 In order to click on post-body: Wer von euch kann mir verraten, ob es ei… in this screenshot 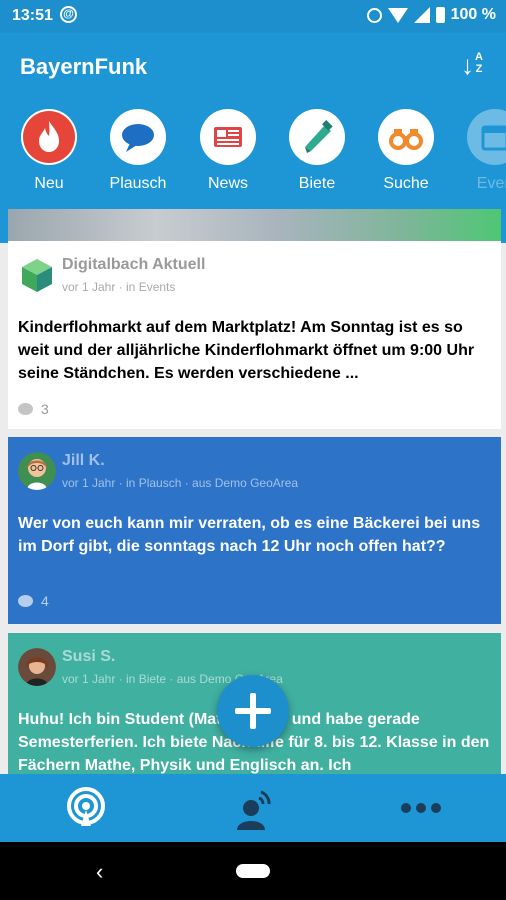, I will do `click(249, 535)`.